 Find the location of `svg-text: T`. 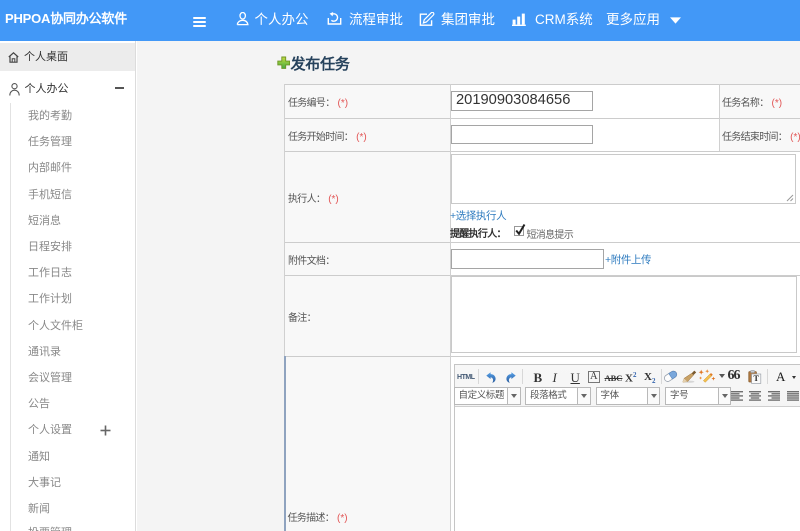

svg-text: T is located at coordinates (757, 378).